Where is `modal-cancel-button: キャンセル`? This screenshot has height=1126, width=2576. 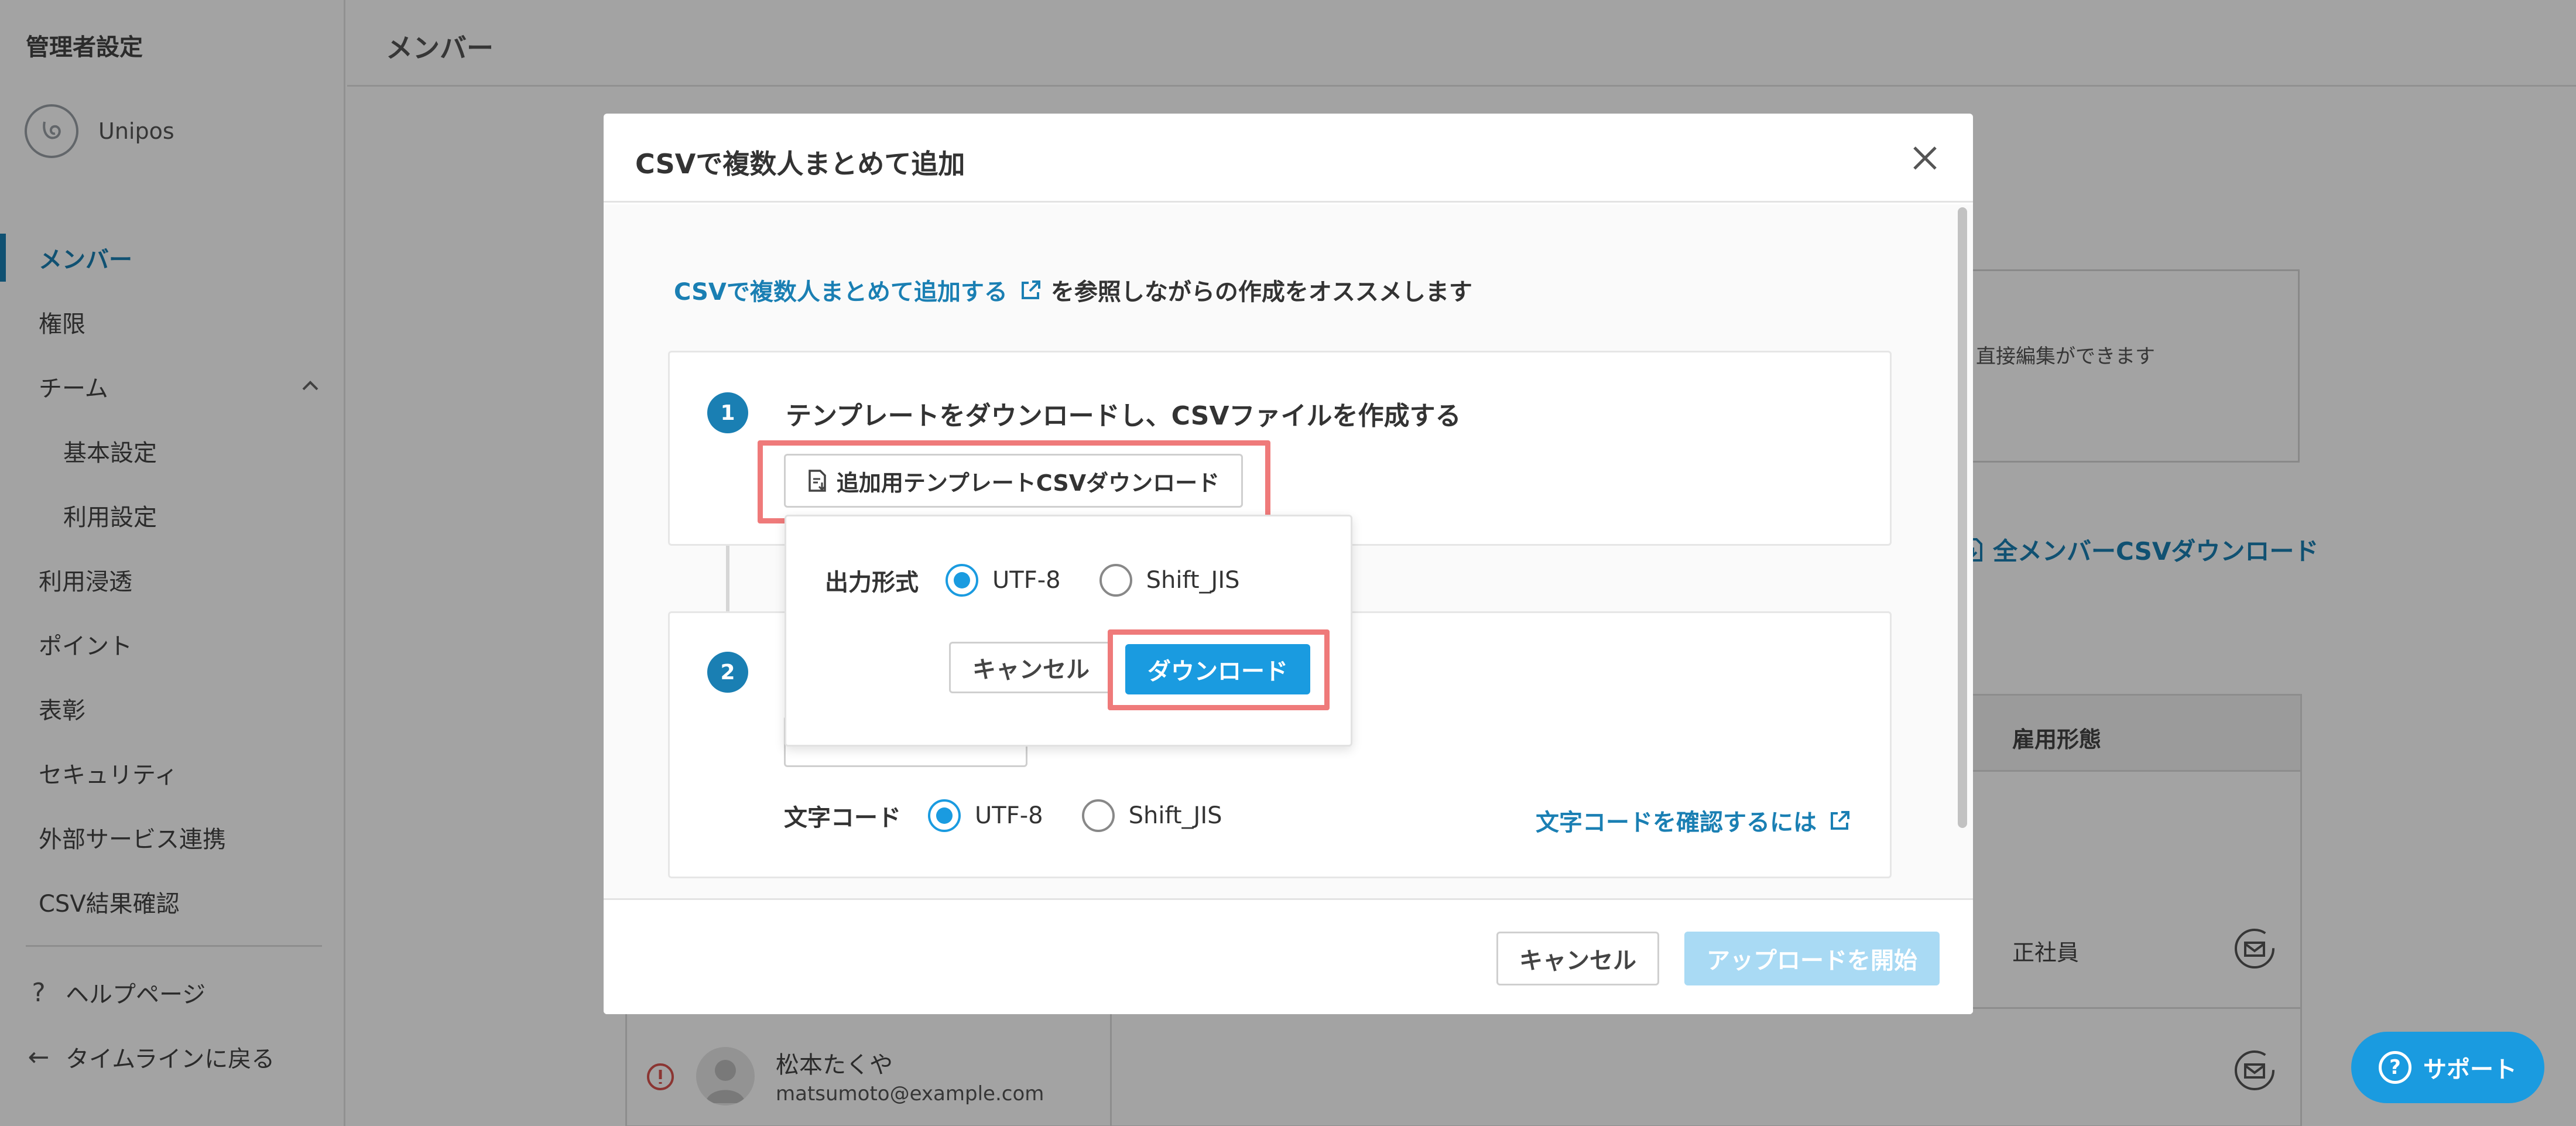 modal-cancel-button: キャンセル is located at coordinates (1577, 958).